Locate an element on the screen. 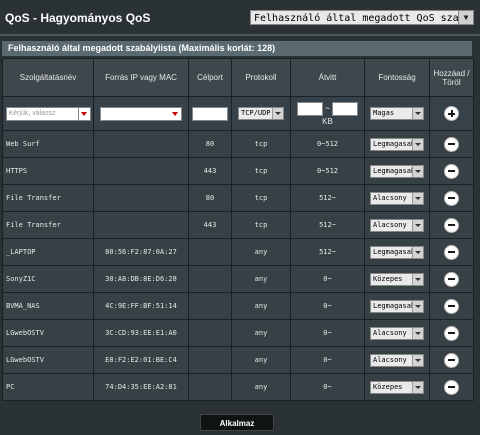 This screenshot has width=480, height=435. protocol-select: TCP/UDP is located at coordinates (261, 113).